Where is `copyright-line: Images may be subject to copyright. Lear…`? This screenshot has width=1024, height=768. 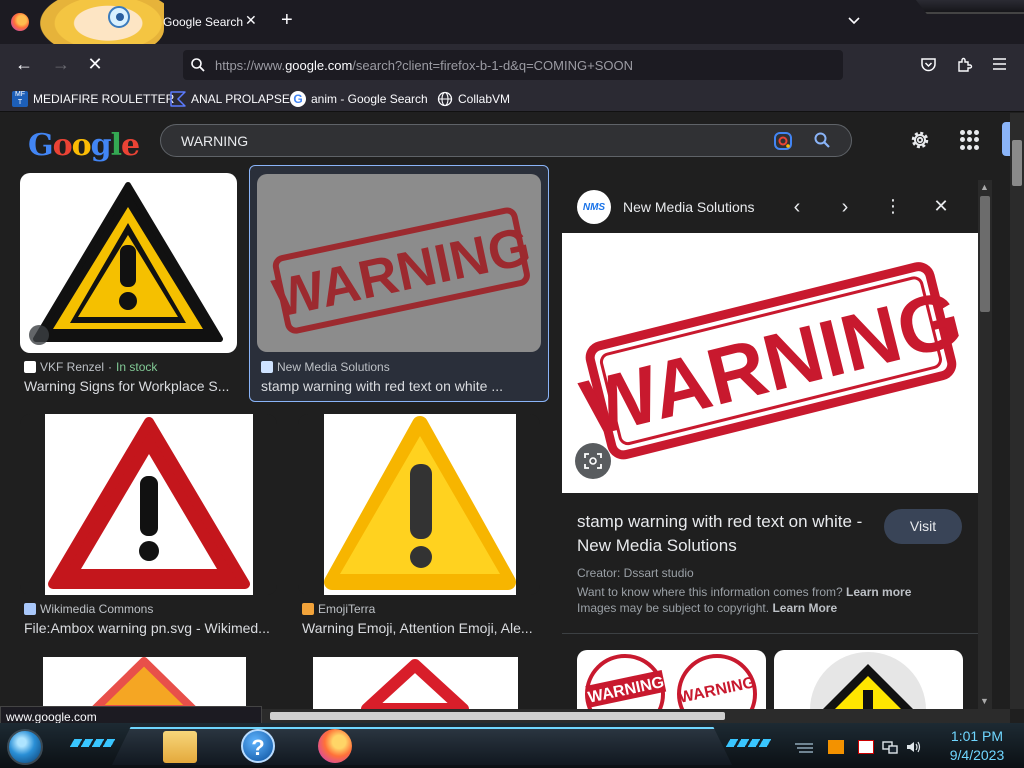
copyright-line: Images may be subject to copyright. Lear… is located at coordinates (707, 608).